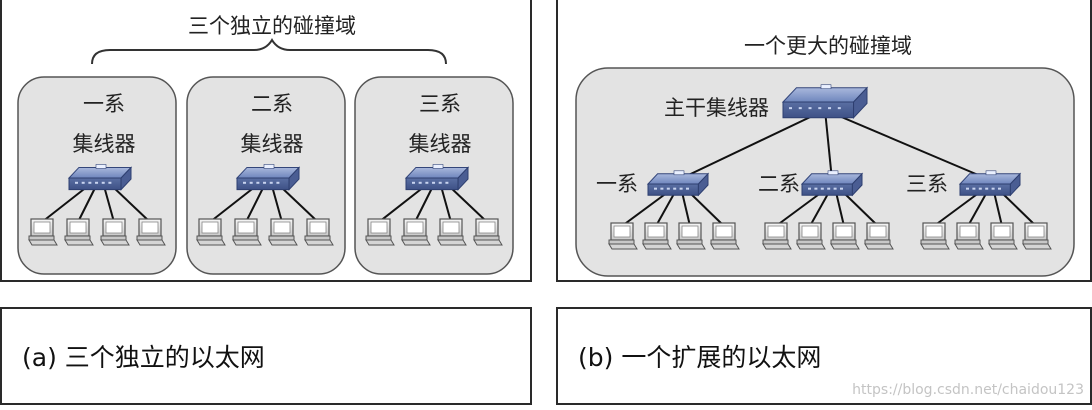 The width and height of the screenshot is (1092, 410). What do you see at coordinates (266, 356) in the screenshot?
I see `caption-a: (a) 三个独立的以太网` at bounding box center [266, 356].